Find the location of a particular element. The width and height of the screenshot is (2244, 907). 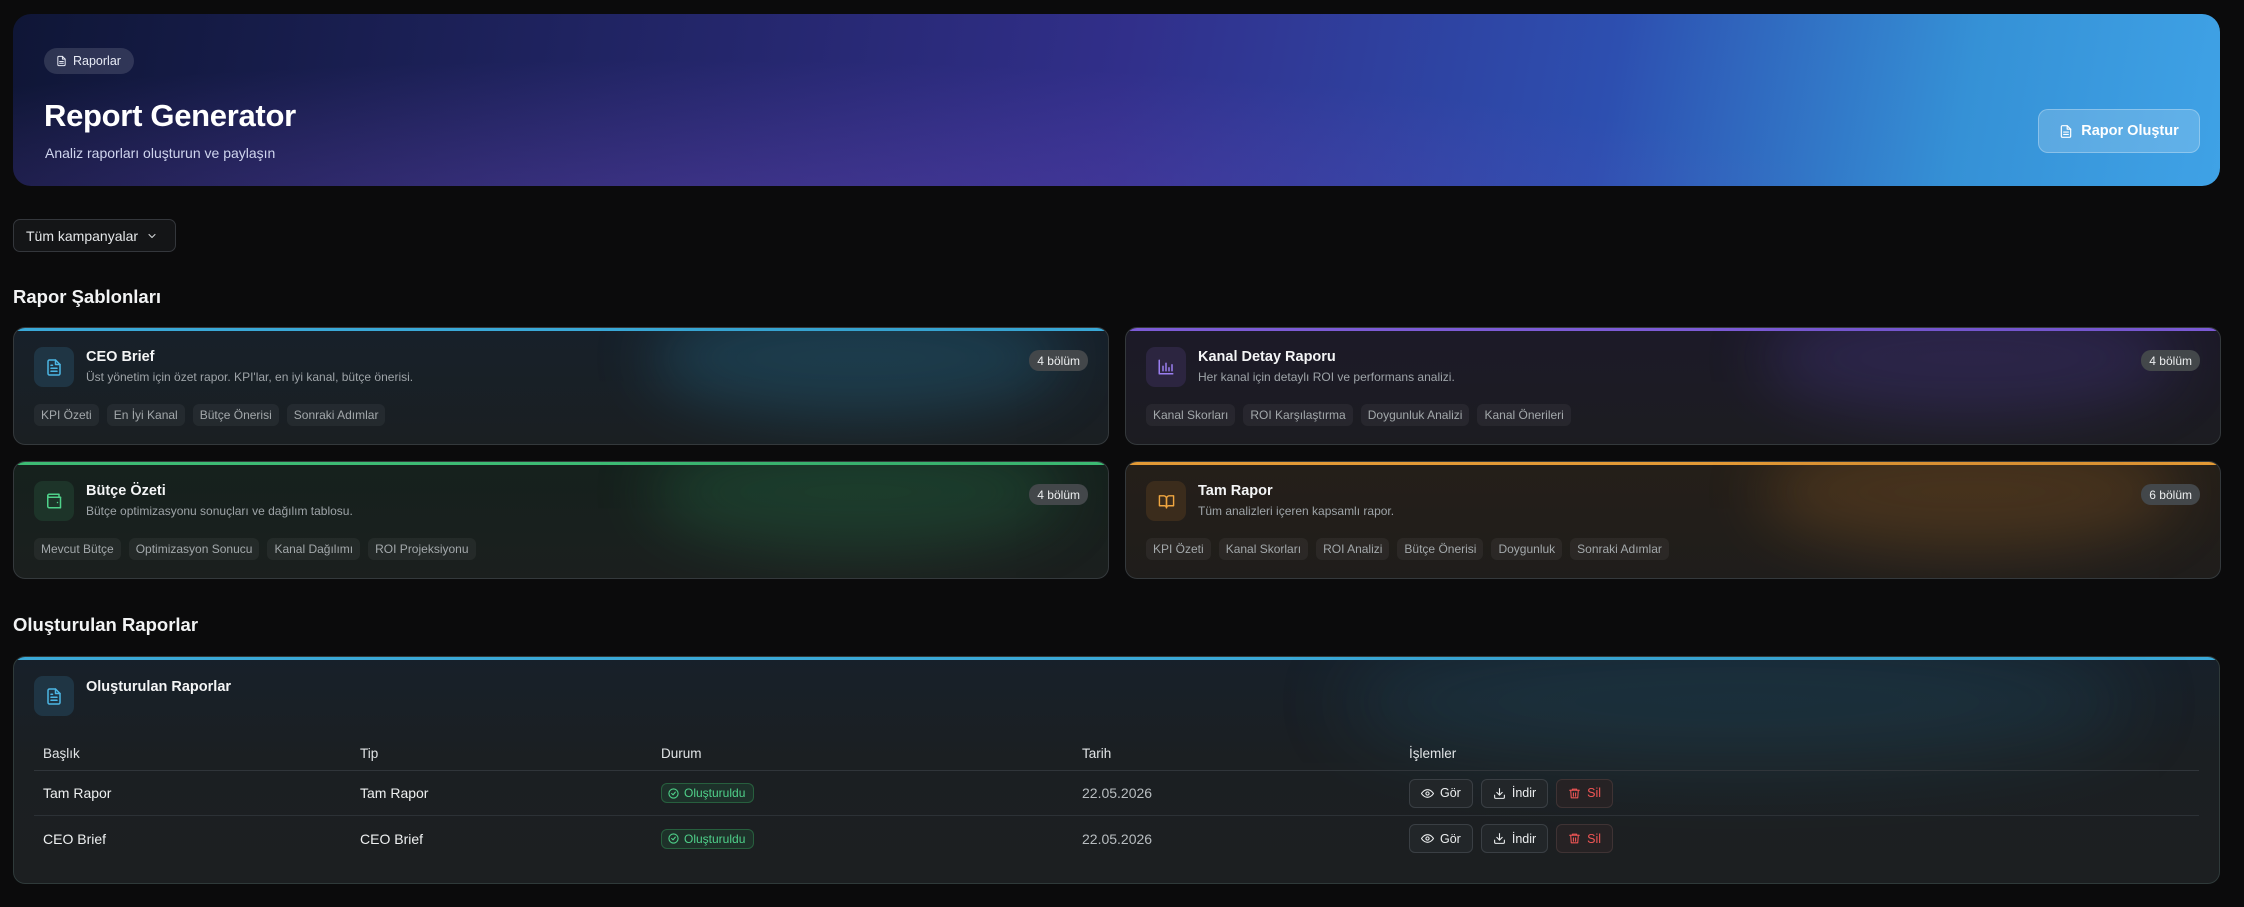

bar-chart-icon is located at coordinates (1166, 367).